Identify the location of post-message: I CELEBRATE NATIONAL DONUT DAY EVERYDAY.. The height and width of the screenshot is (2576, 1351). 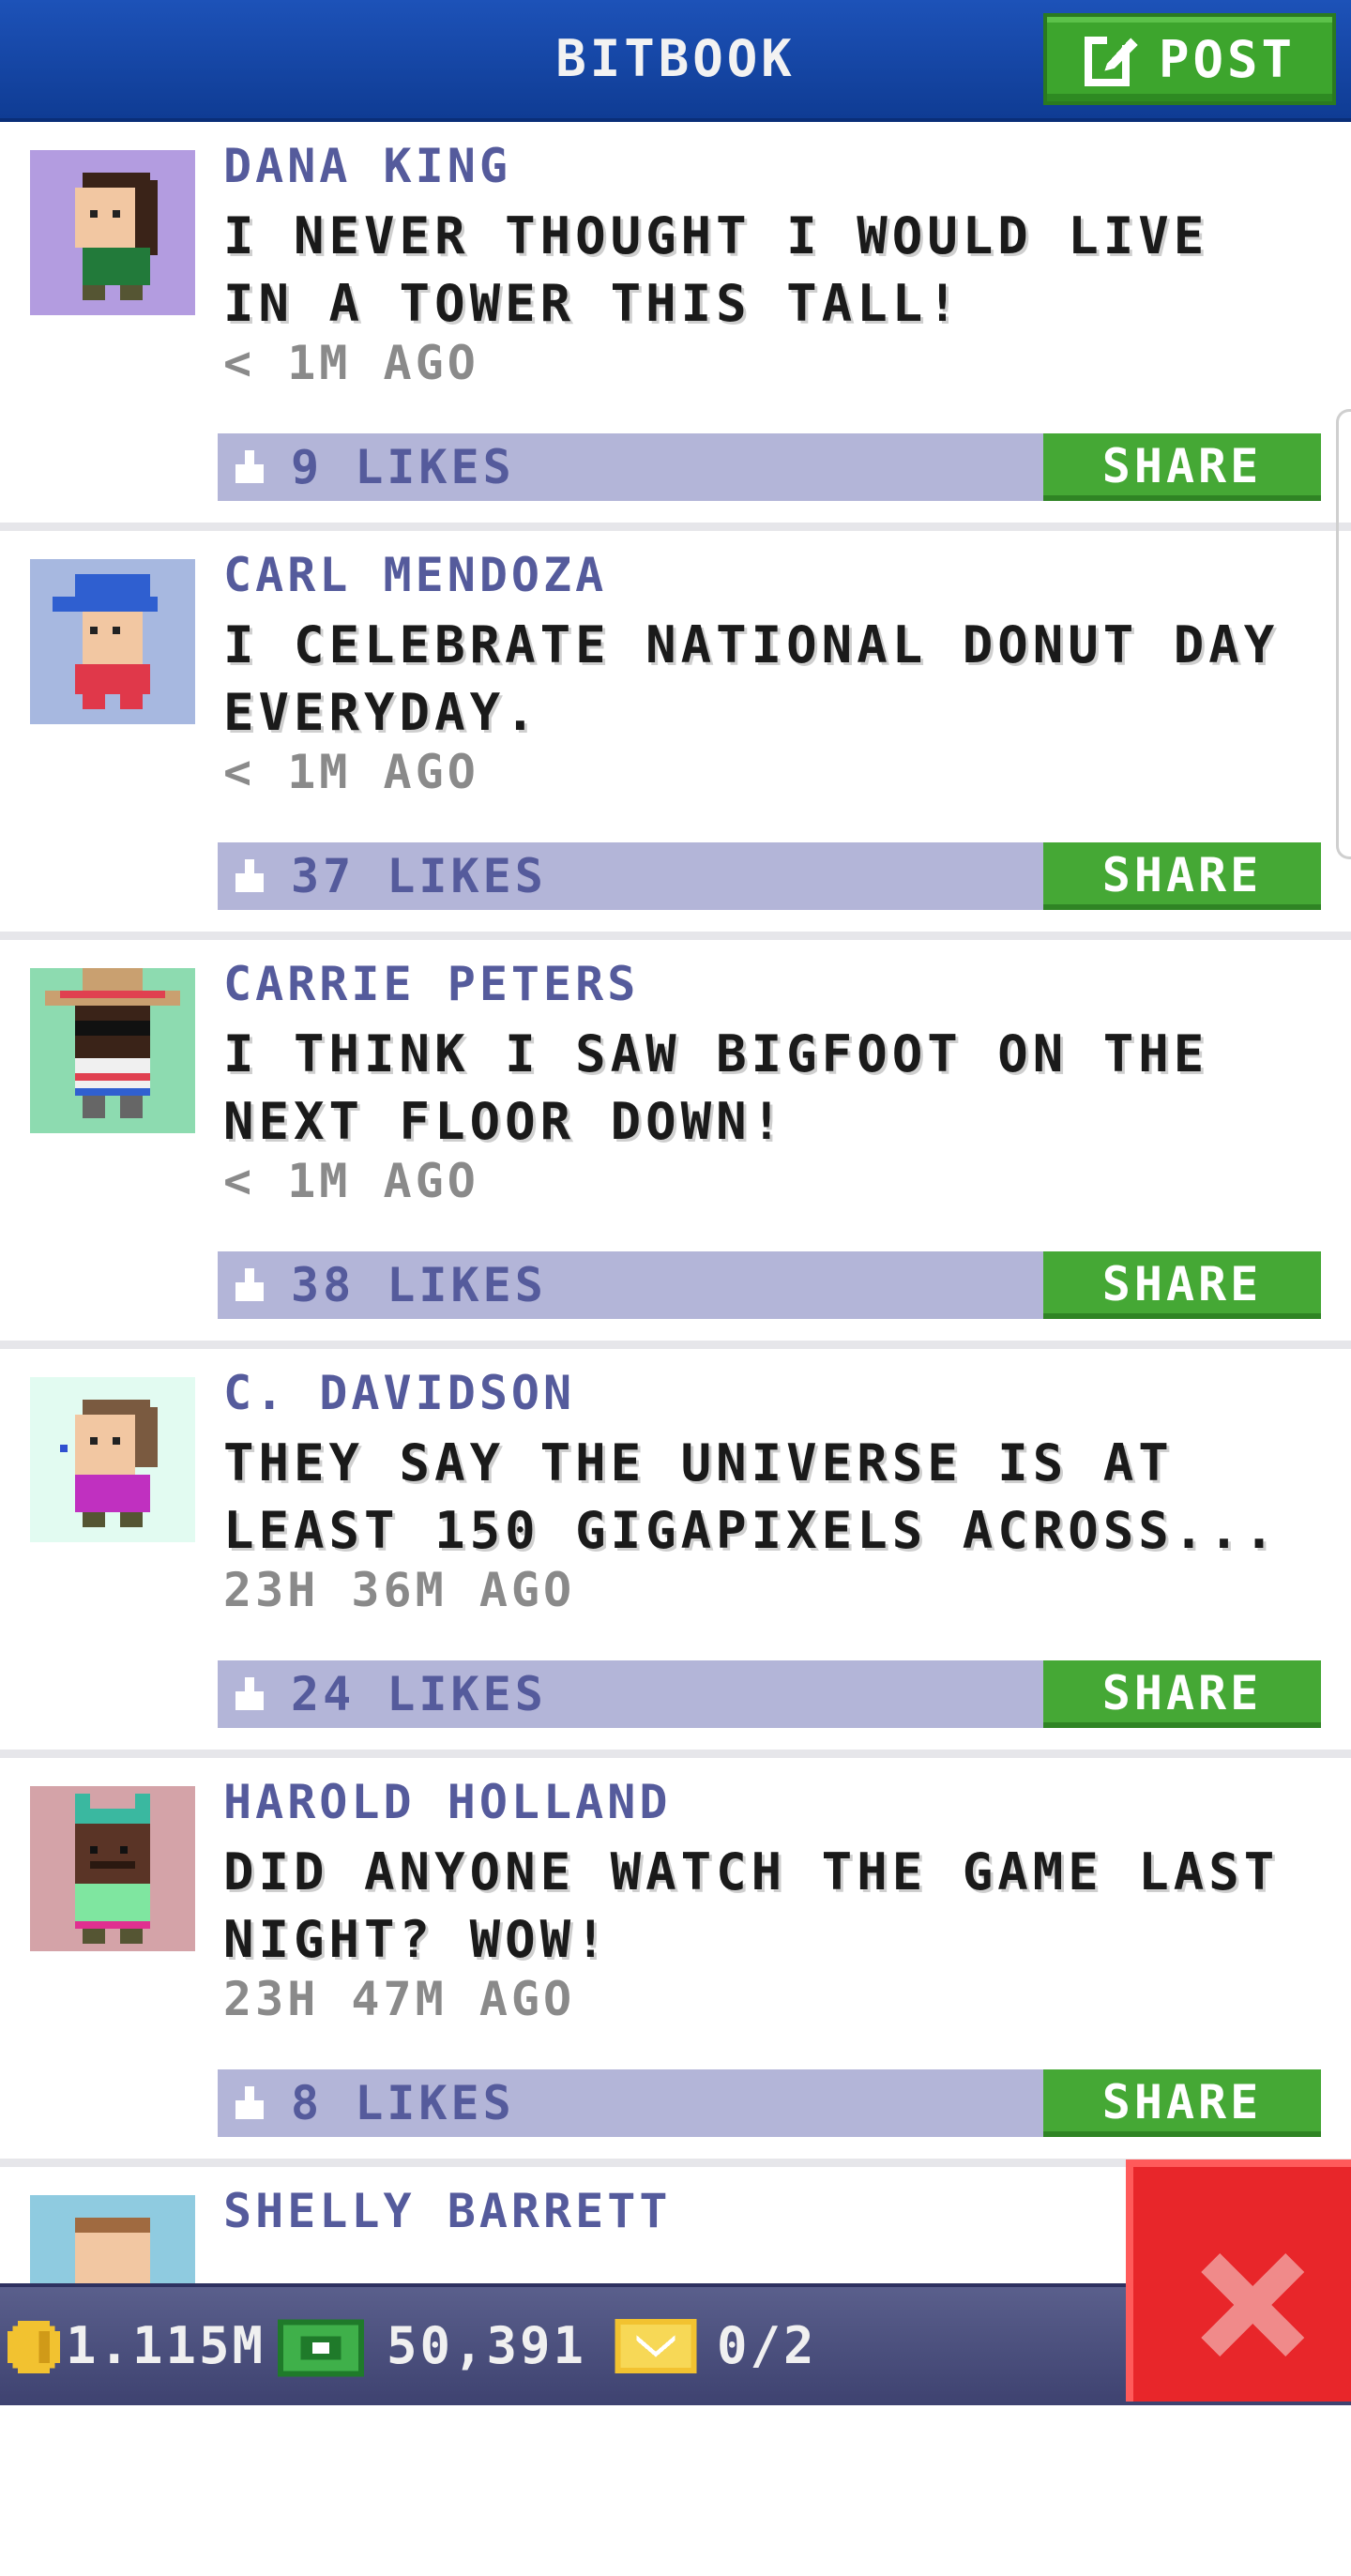
(751, 678).